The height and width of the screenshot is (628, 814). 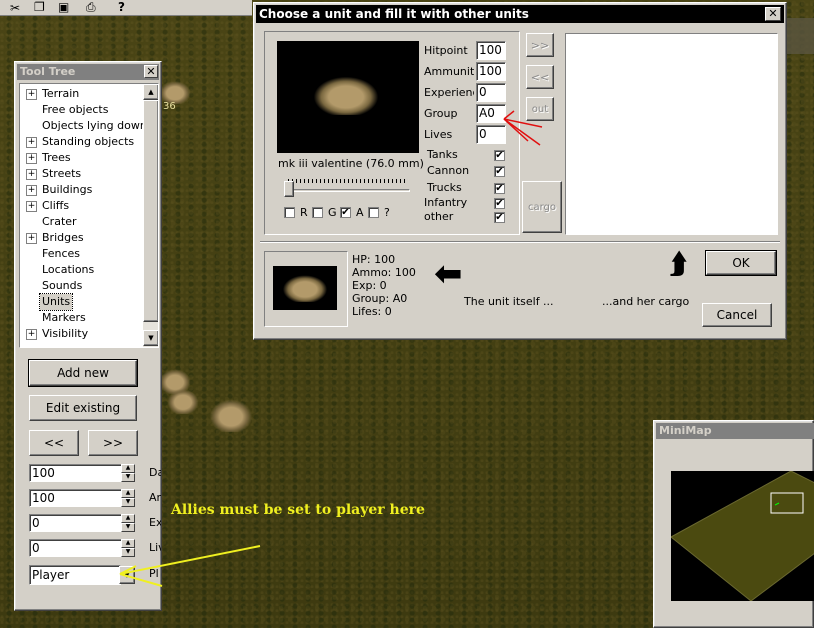 I want to click on summary-line: Ammo: 100, so click(x=384, y=272).